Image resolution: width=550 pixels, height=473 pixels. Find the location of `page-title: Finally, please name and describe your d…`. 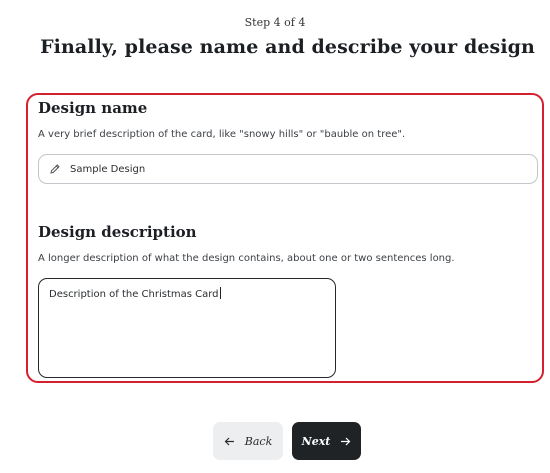

page-title: Finally, please name and describe your d… is located at coordinates (287, 47).